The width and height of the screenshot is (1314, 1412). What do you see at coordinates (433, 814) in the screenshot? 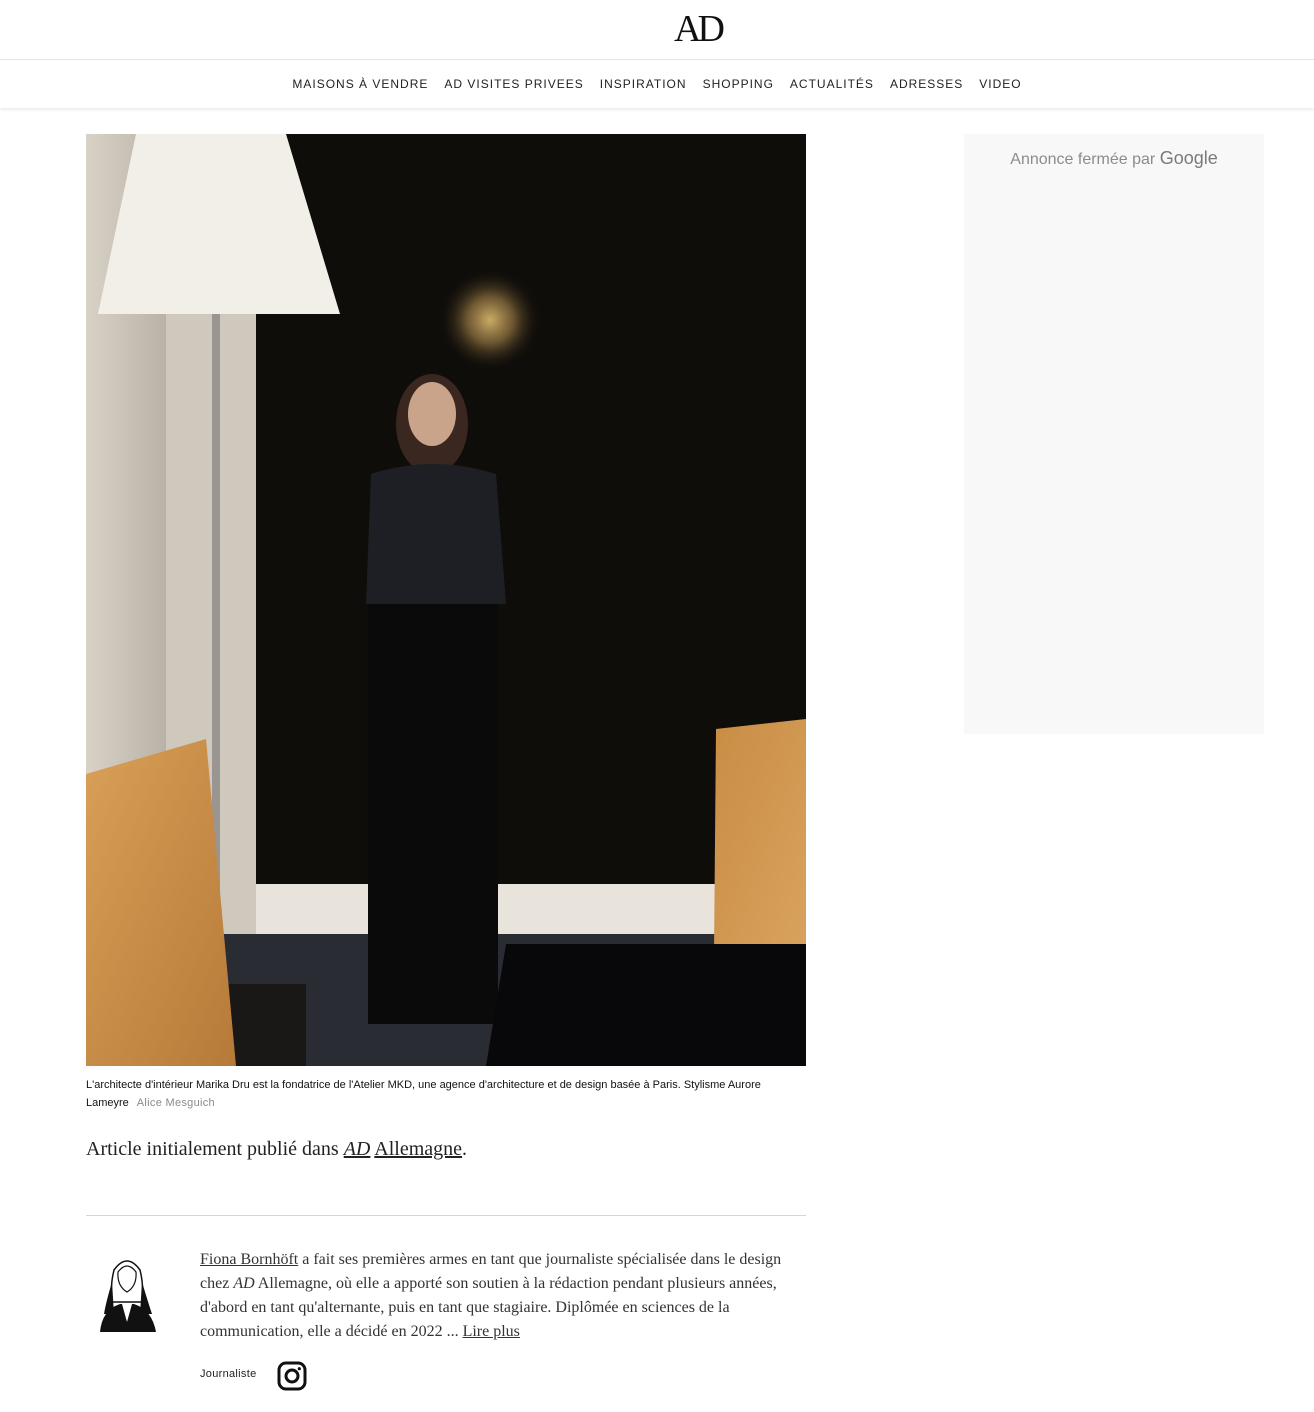
I see `person-trousers` at bounding box center [433, 814].